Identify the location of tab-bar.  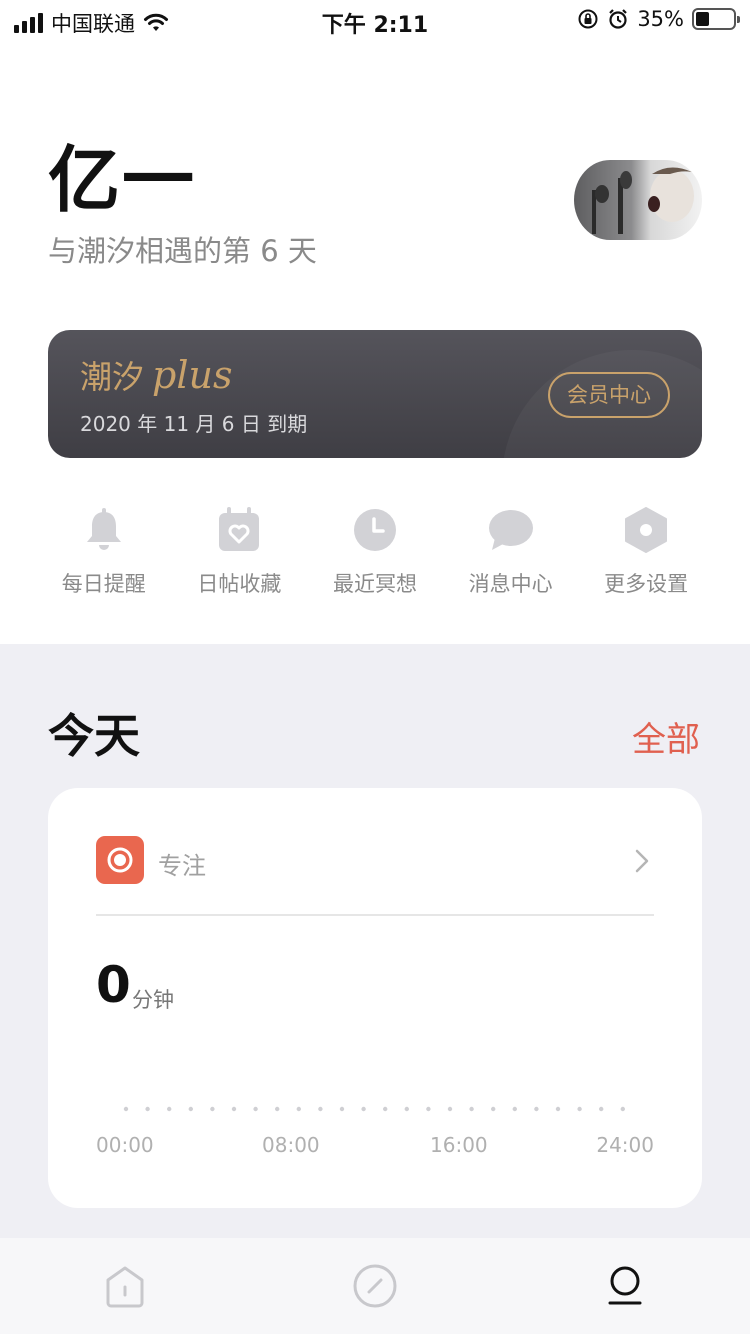
(375, 1286).